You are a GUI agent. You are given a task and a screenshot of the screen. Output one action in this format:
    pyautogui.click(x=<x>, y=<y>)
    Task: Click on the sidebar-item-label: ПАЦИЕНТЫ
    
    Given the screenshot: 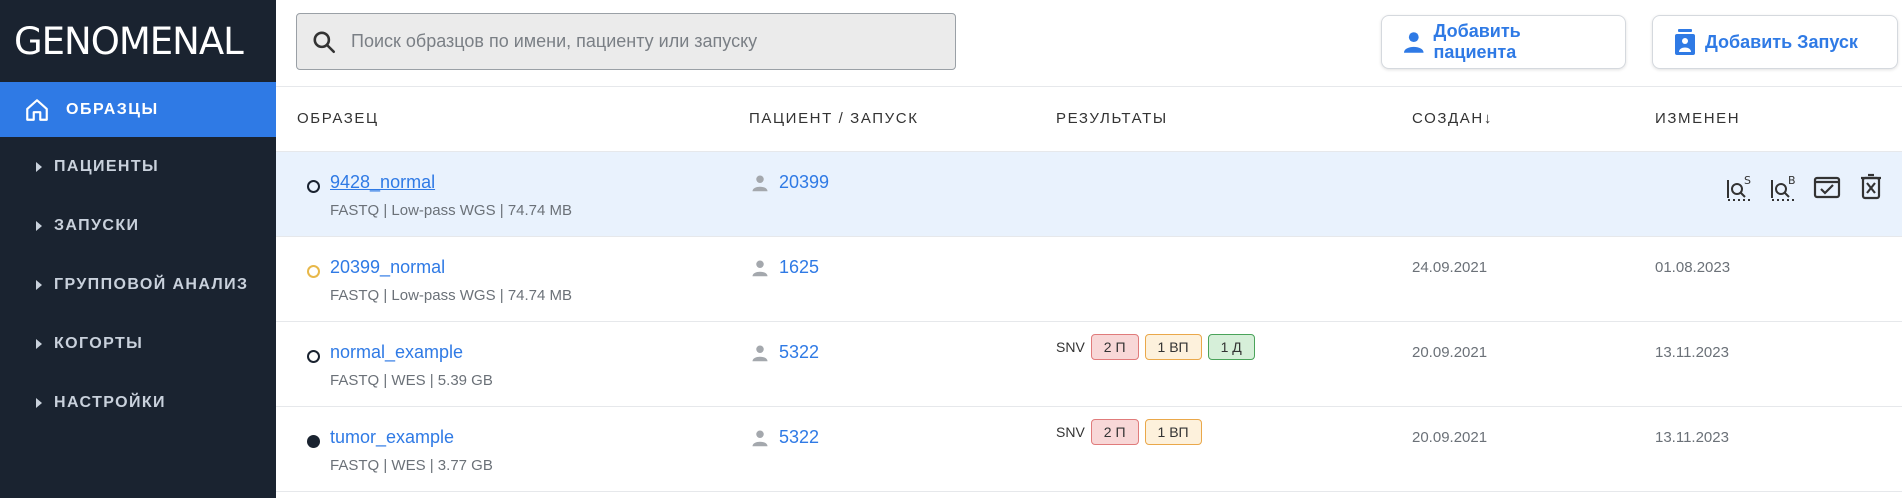 What is the action you would take?
    pyautogui.click(x=107, y=166)
    